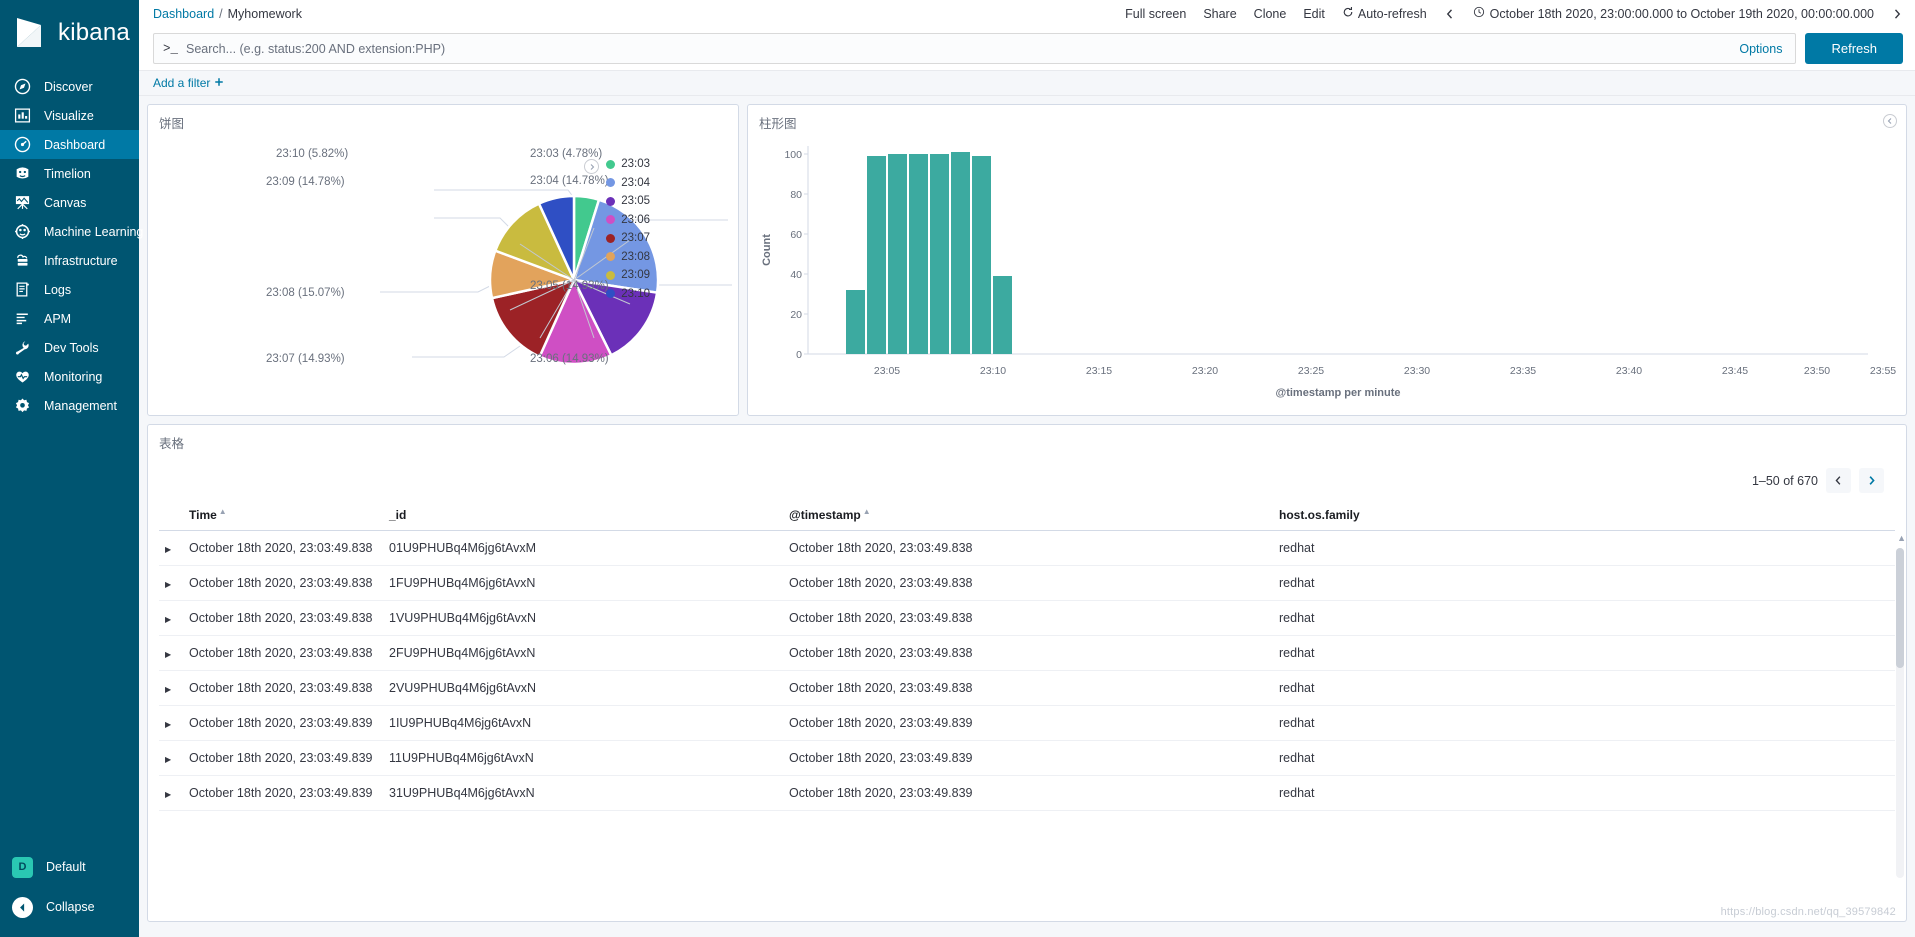  Describe the element at coordinates (1314, 14) in the screenshot. I see `edit-button: Edit` at that location.